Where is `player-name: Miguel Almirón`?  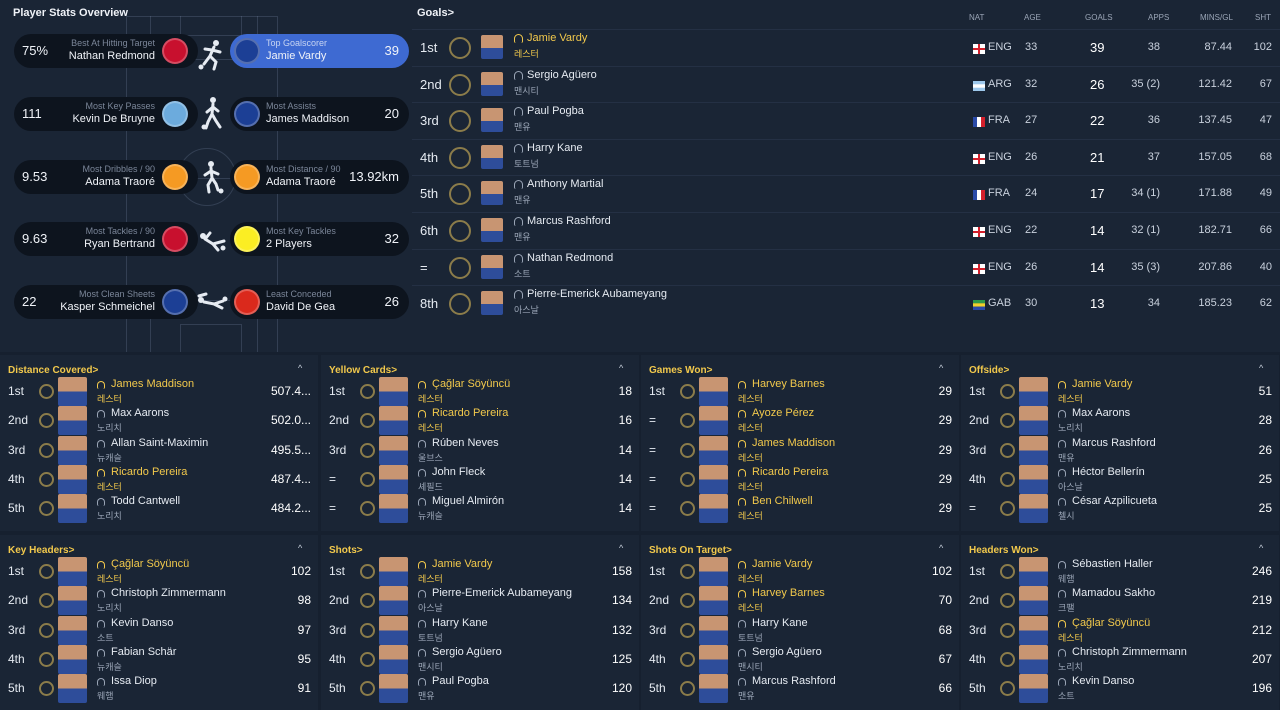
player-name: Miguel Almirón is located at coordinates (468, 501).